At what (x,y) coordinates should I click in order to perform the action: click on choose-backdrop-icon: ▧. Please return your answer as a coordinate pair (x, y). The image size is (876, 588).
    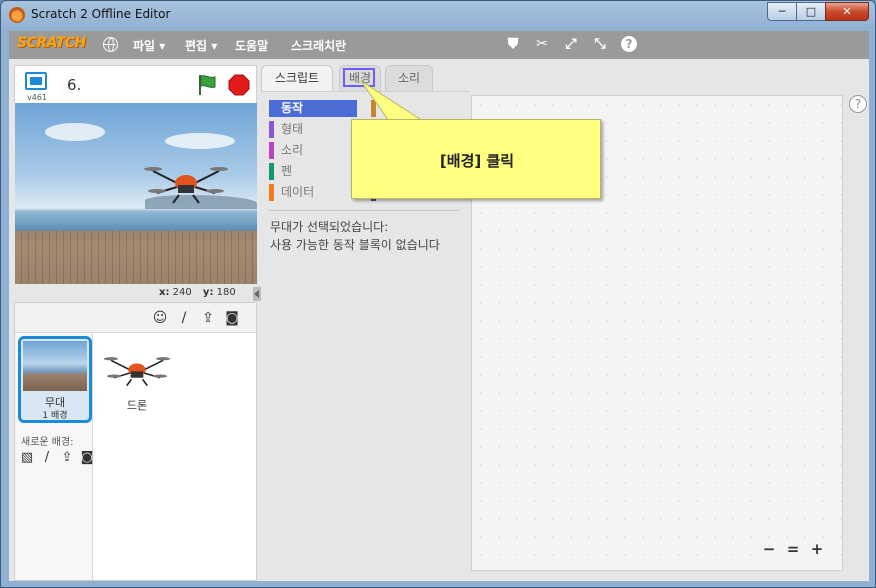
    Looking at the image, I should click on (27, 458).